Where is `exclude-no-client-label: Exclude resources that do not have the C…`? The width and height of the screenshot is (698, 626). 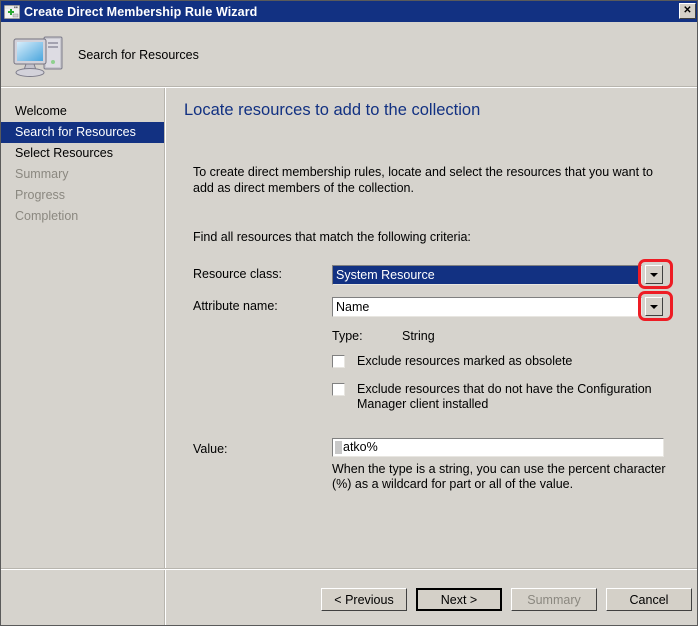
exclude-no-client-label: Exclude resources that do not have the C… is located at coordinates (504, 396).